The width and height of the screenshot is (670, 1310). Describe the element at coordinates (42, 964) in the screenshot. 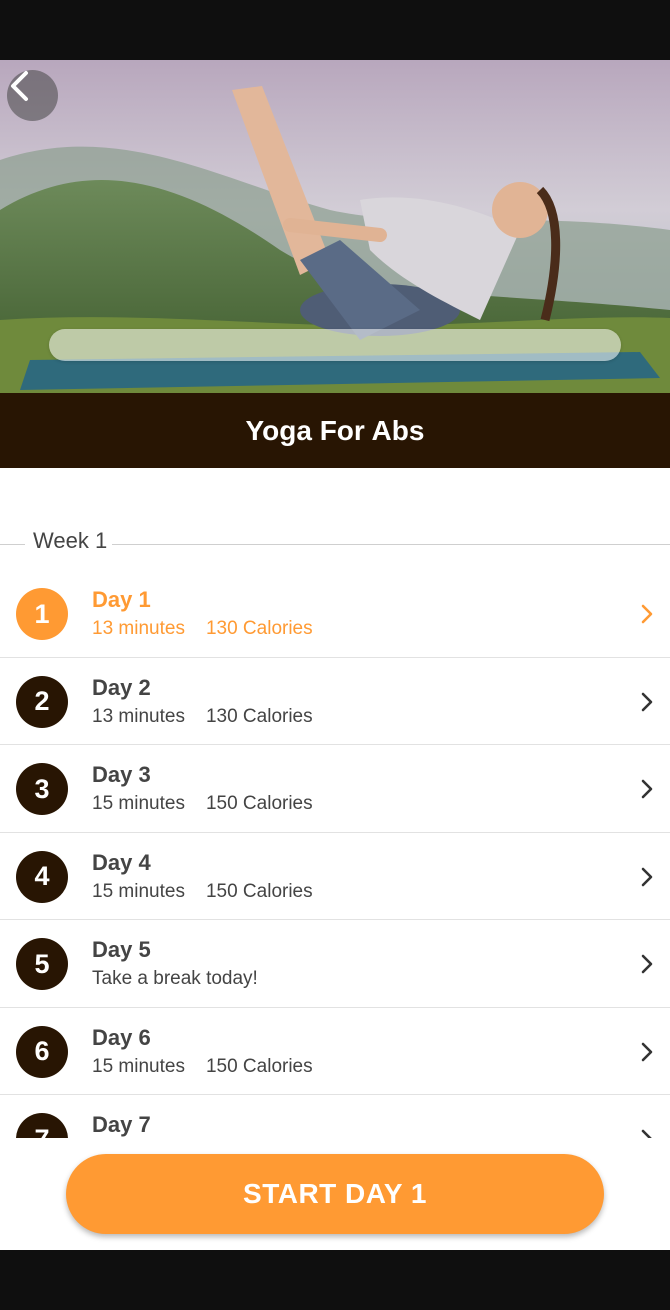

I see `day-number-badge: 5` at that location.